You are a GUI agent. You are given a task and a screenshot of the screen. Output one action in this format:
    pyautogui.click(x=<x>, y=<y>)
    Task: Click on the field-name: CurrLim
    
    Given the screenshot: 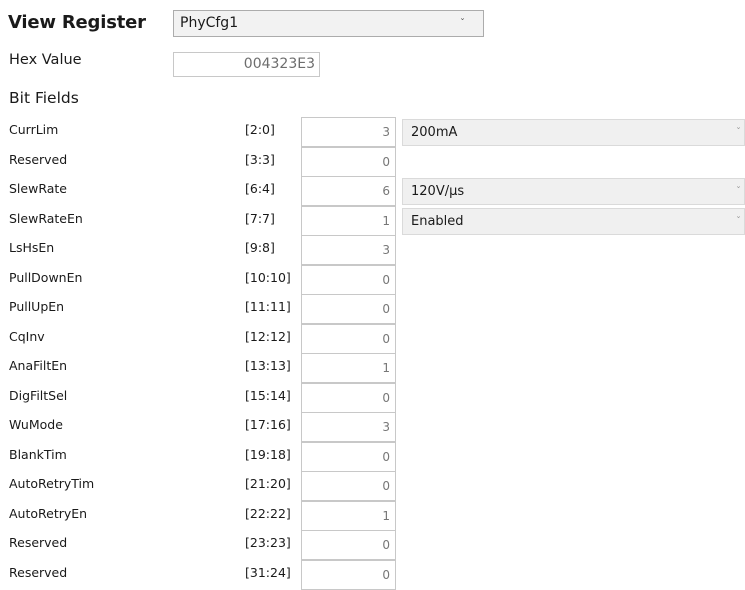 What is the action you would take?
    pyautogui.click(x=34, y=129)
    